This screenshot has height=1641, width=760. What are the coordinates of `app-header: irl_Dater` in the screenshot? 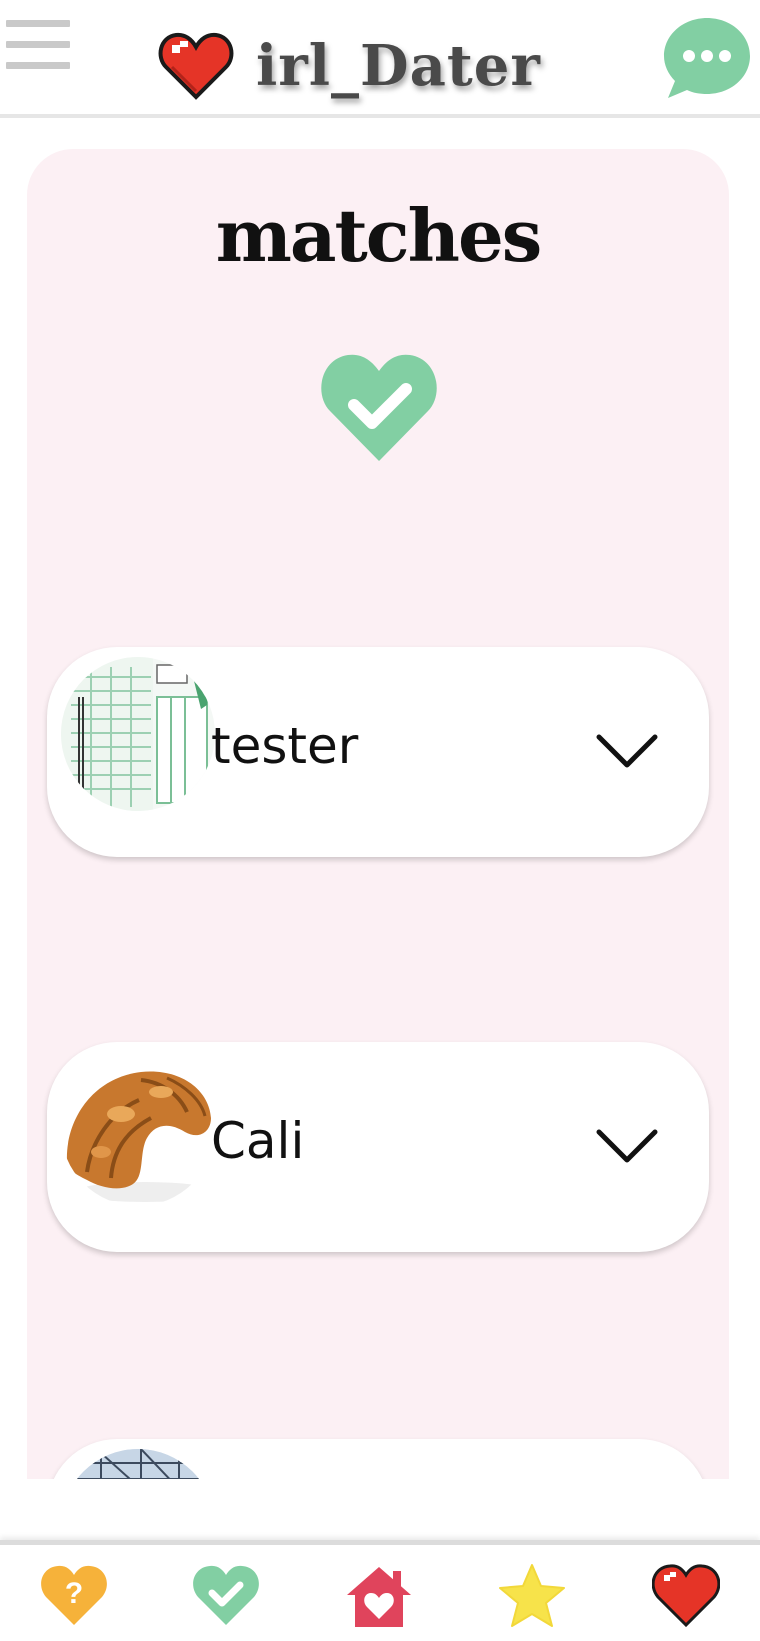 It's located at (380, 59).